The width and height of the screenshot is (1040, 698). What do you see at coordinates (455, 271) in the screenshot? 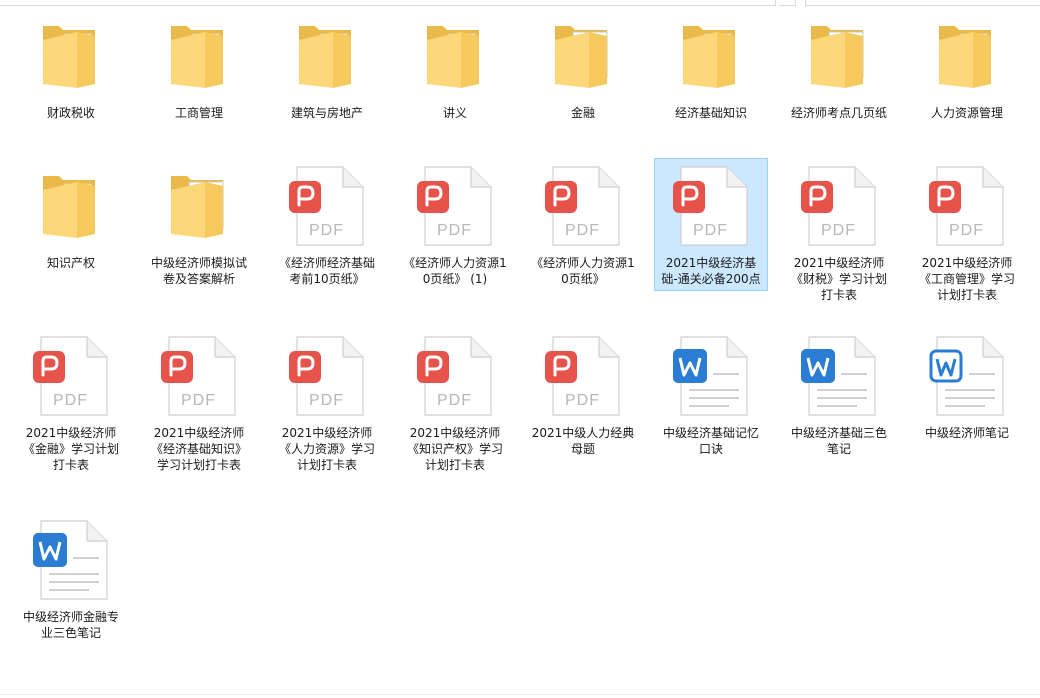
I see `file-name-label: 《经济师人力资源10页纸》 (1)` at bounding box center [455, 271].